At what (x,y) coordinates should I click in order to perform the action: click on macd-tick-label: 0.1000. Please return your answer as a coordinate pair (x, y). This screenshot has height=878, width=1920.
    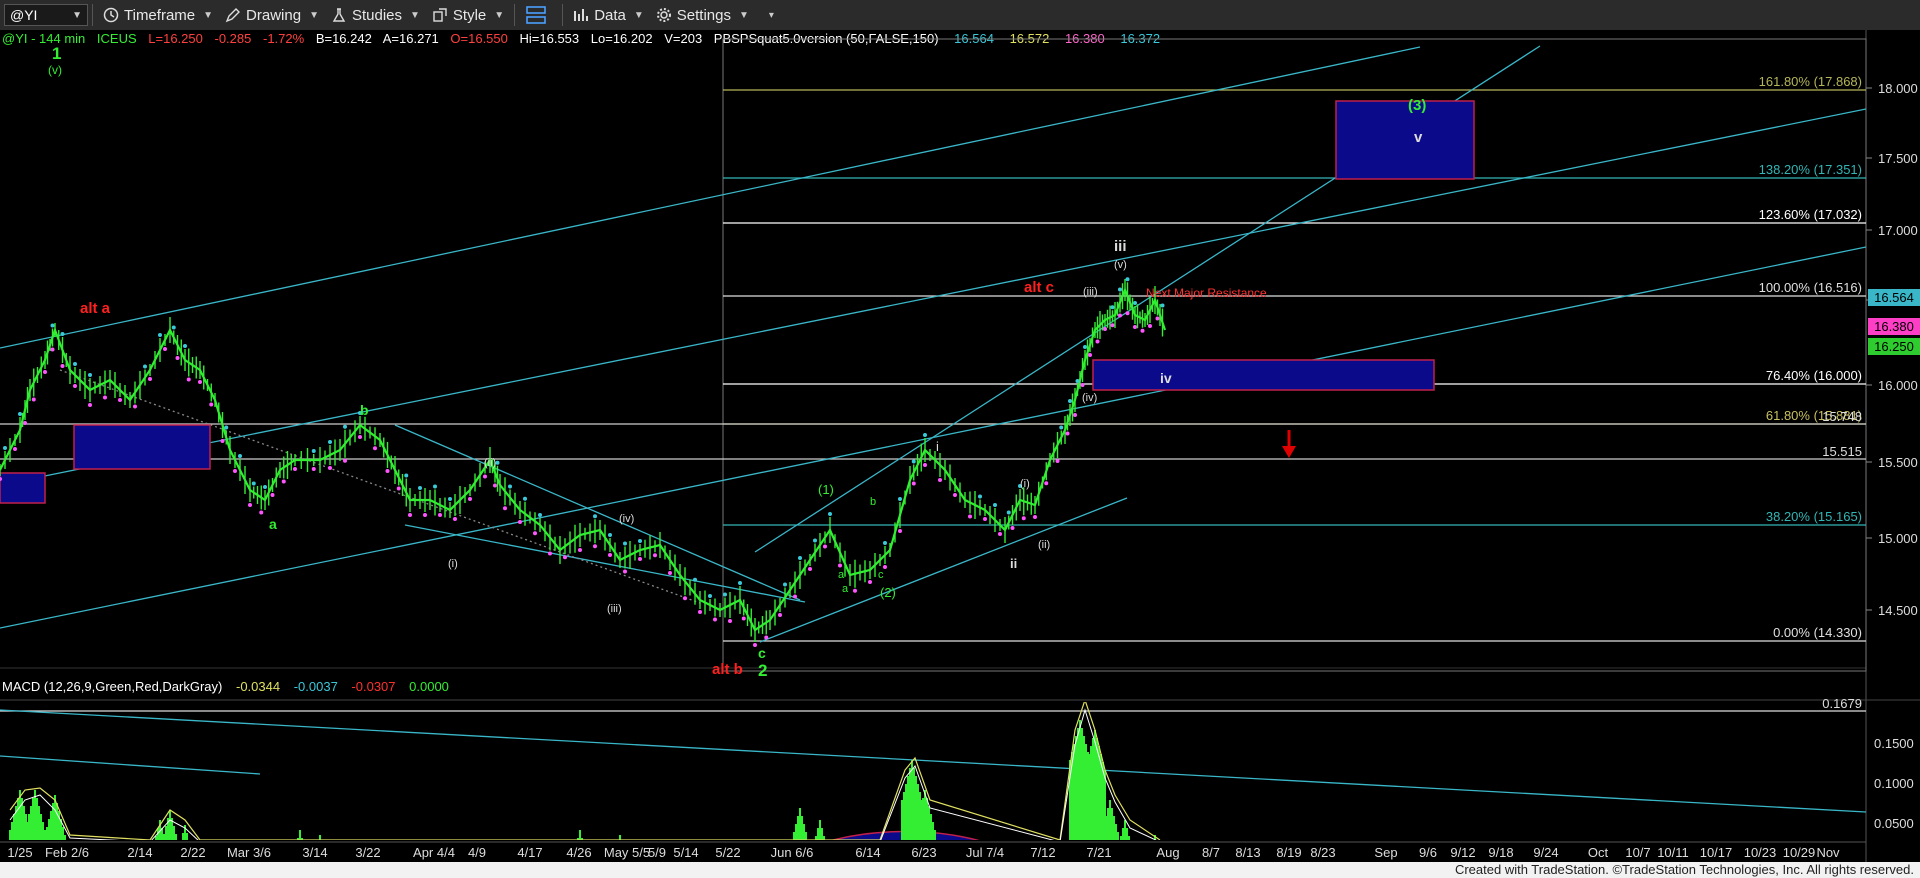
    Looking at the image, I should click on (1894, 783).